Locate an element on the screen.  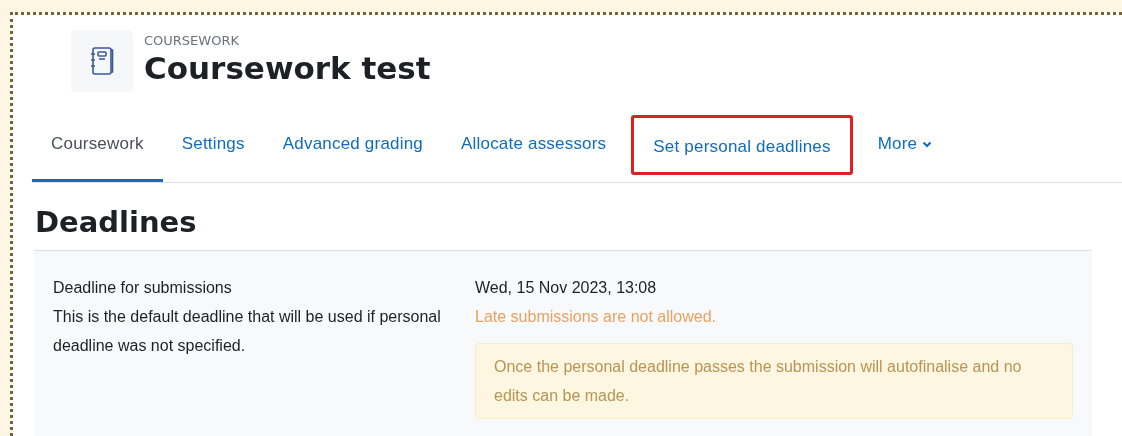
nav-tab: More is located at coordinates (905, 145).